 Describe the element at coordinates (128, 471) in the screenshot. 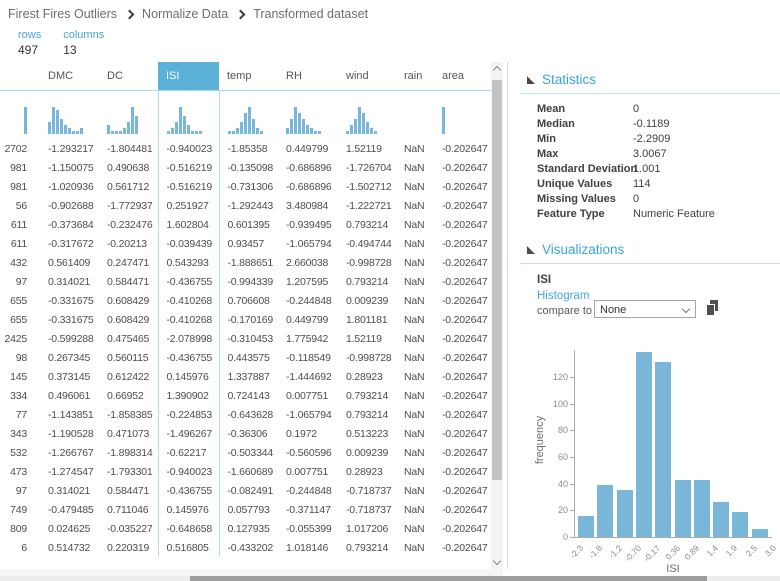

I see `table-cell: -1.793301` at that location.